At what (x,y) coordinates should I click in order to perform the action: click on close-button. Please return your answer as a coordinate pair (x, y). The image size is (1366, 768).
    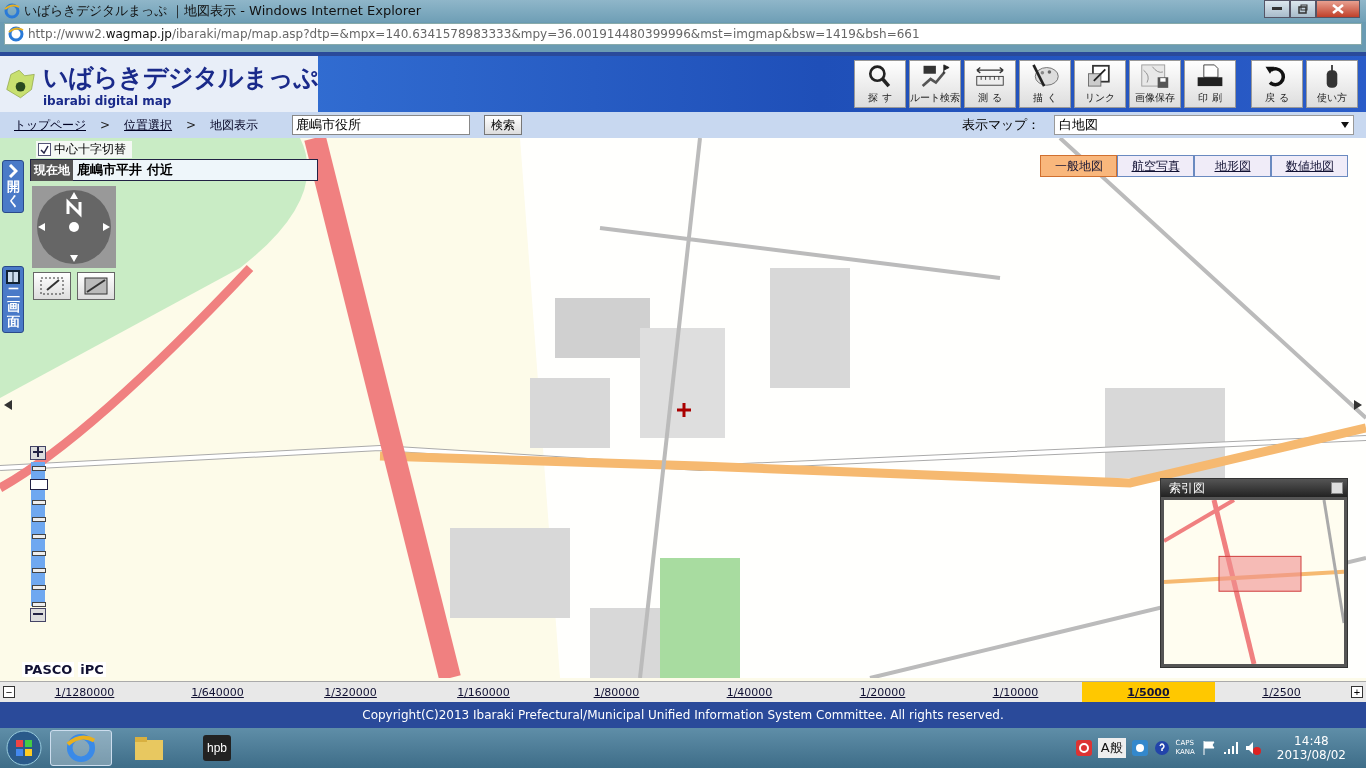
    Looking at the image, I should click on (1338, 9).